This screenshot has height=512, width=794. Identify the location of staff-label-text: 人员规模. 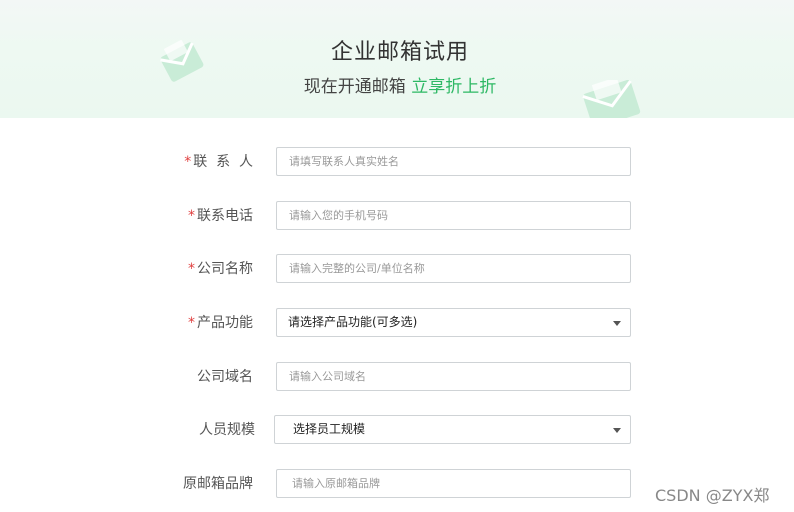
(227, 430).